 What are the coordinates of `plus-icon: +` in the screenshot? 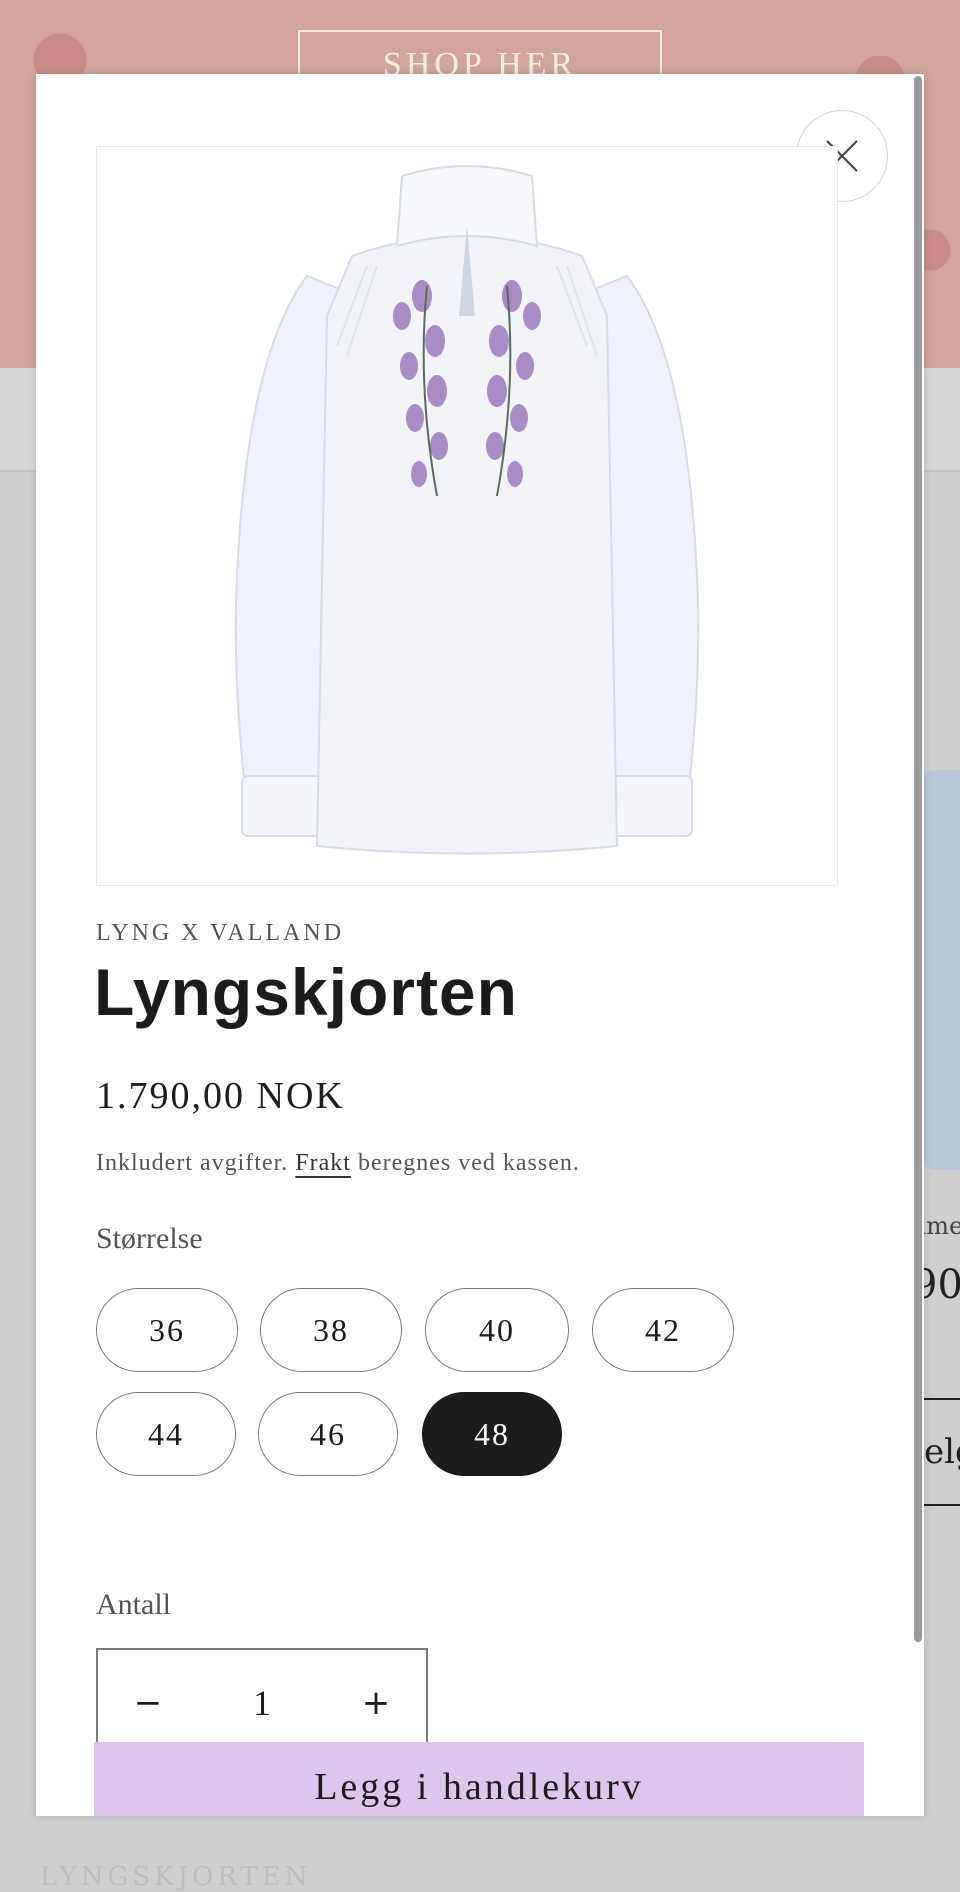 It's located at (376, 1703).